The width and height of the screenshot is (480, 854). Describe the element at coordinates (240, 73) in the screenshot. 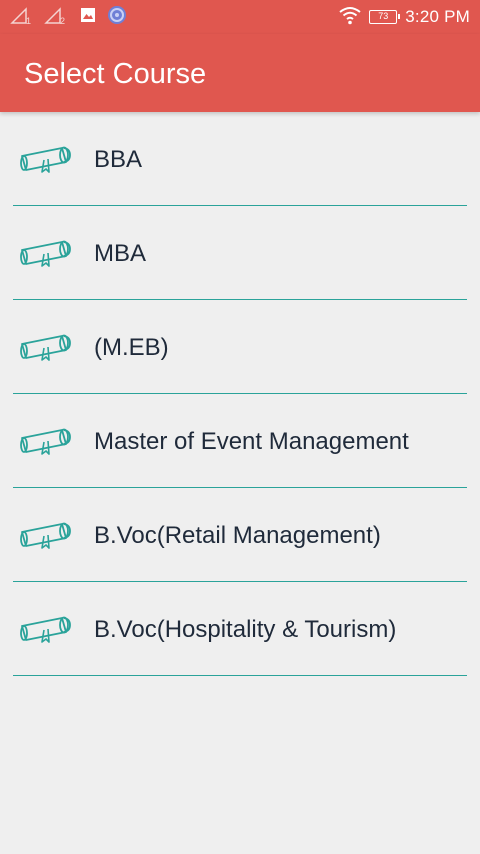

I see `app-bar: Select Course` at that location.